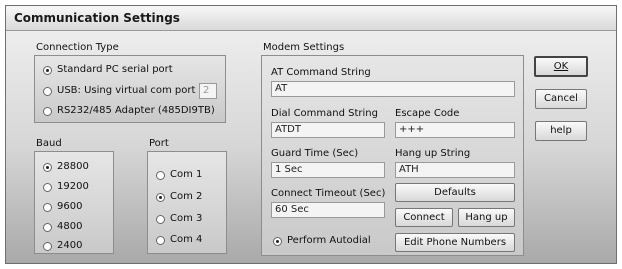 This screenshot has width=622, height=269. What do you see at coordinates (328, 193) in the screenshot?
I see `connect-timeout-label: Connect Timeout (Sec)` at bounding box center [328, 193].